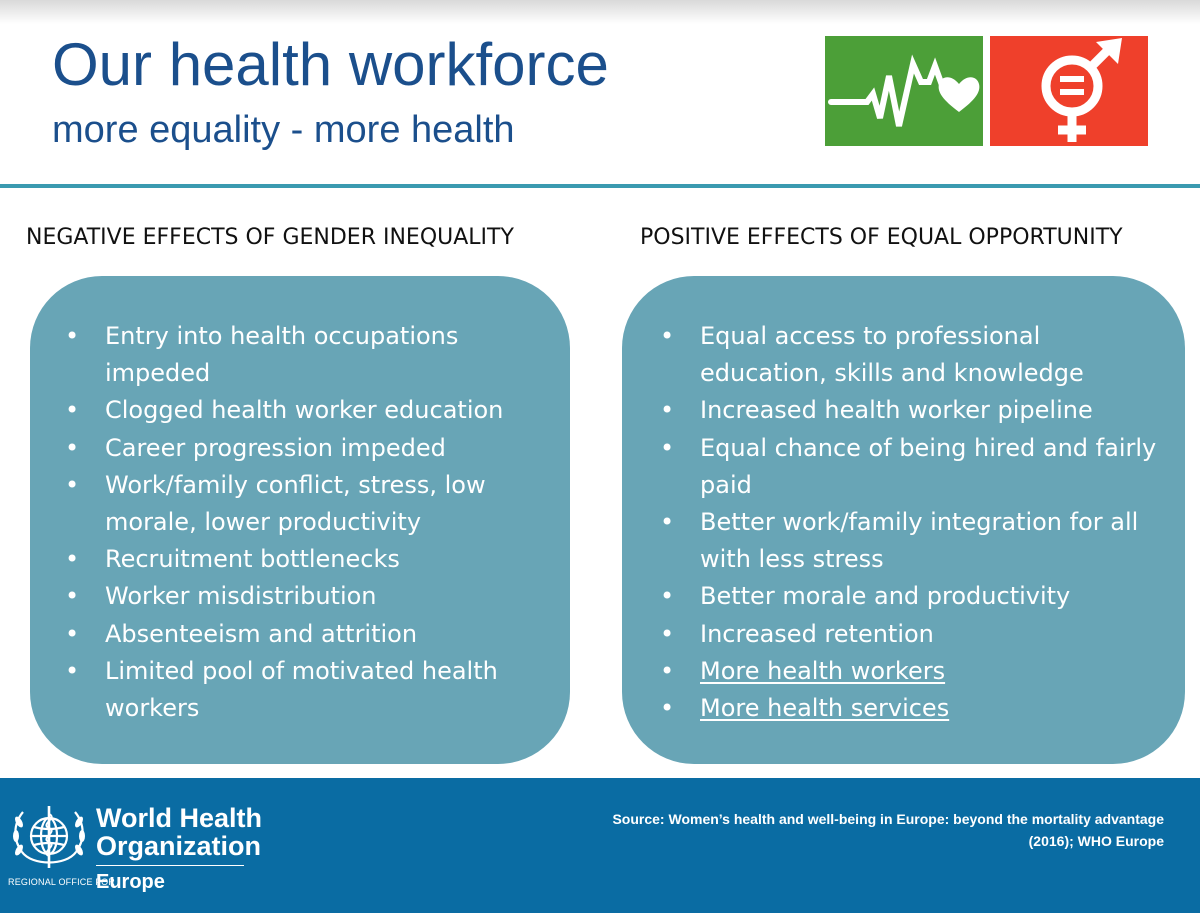 The height and width of the screenshot is (913, 1200). Describe the element at coordinates (825, 708) in the screenshot. I see `underlined-text: More health services` at that location.